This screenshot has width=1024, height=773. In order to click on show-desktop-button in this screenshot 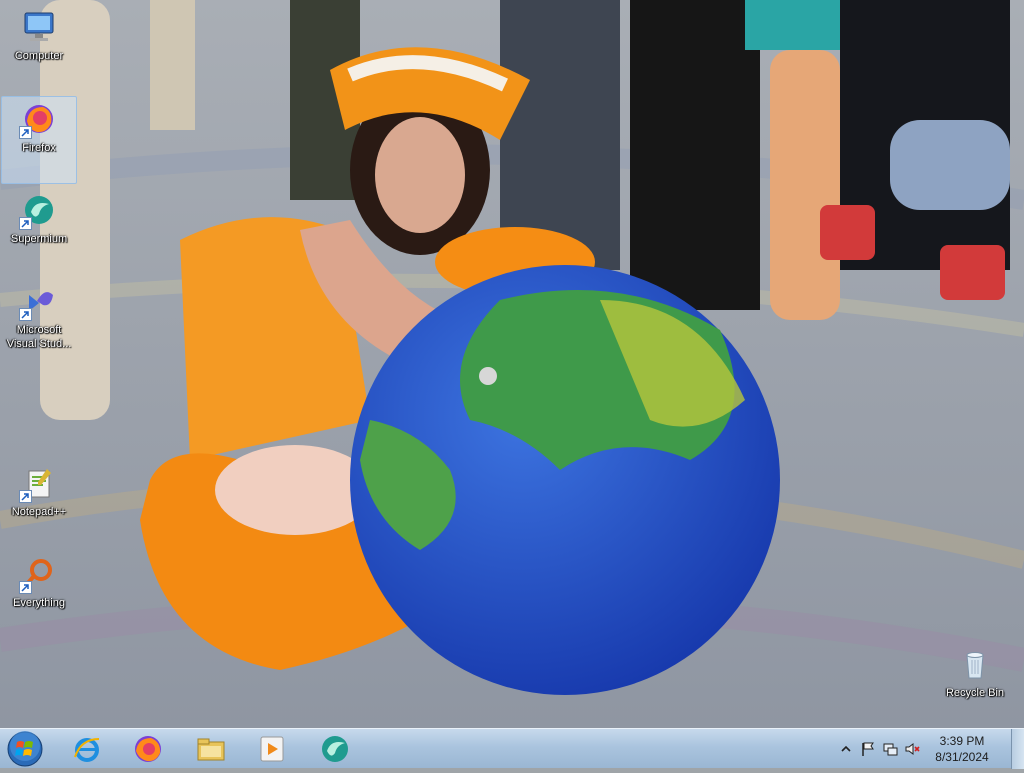, I will do `click(1017, 749)`.